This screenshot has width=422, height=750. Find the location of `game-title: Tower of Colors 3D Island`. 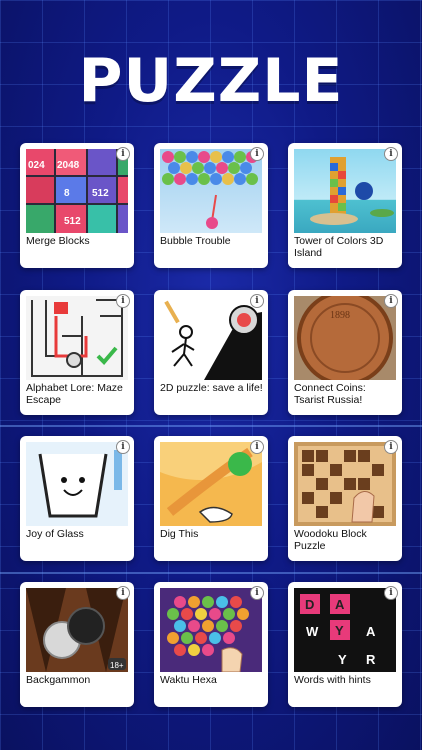

game-title: Tower of Colors 3D Island is located at coordinates (339, 247).